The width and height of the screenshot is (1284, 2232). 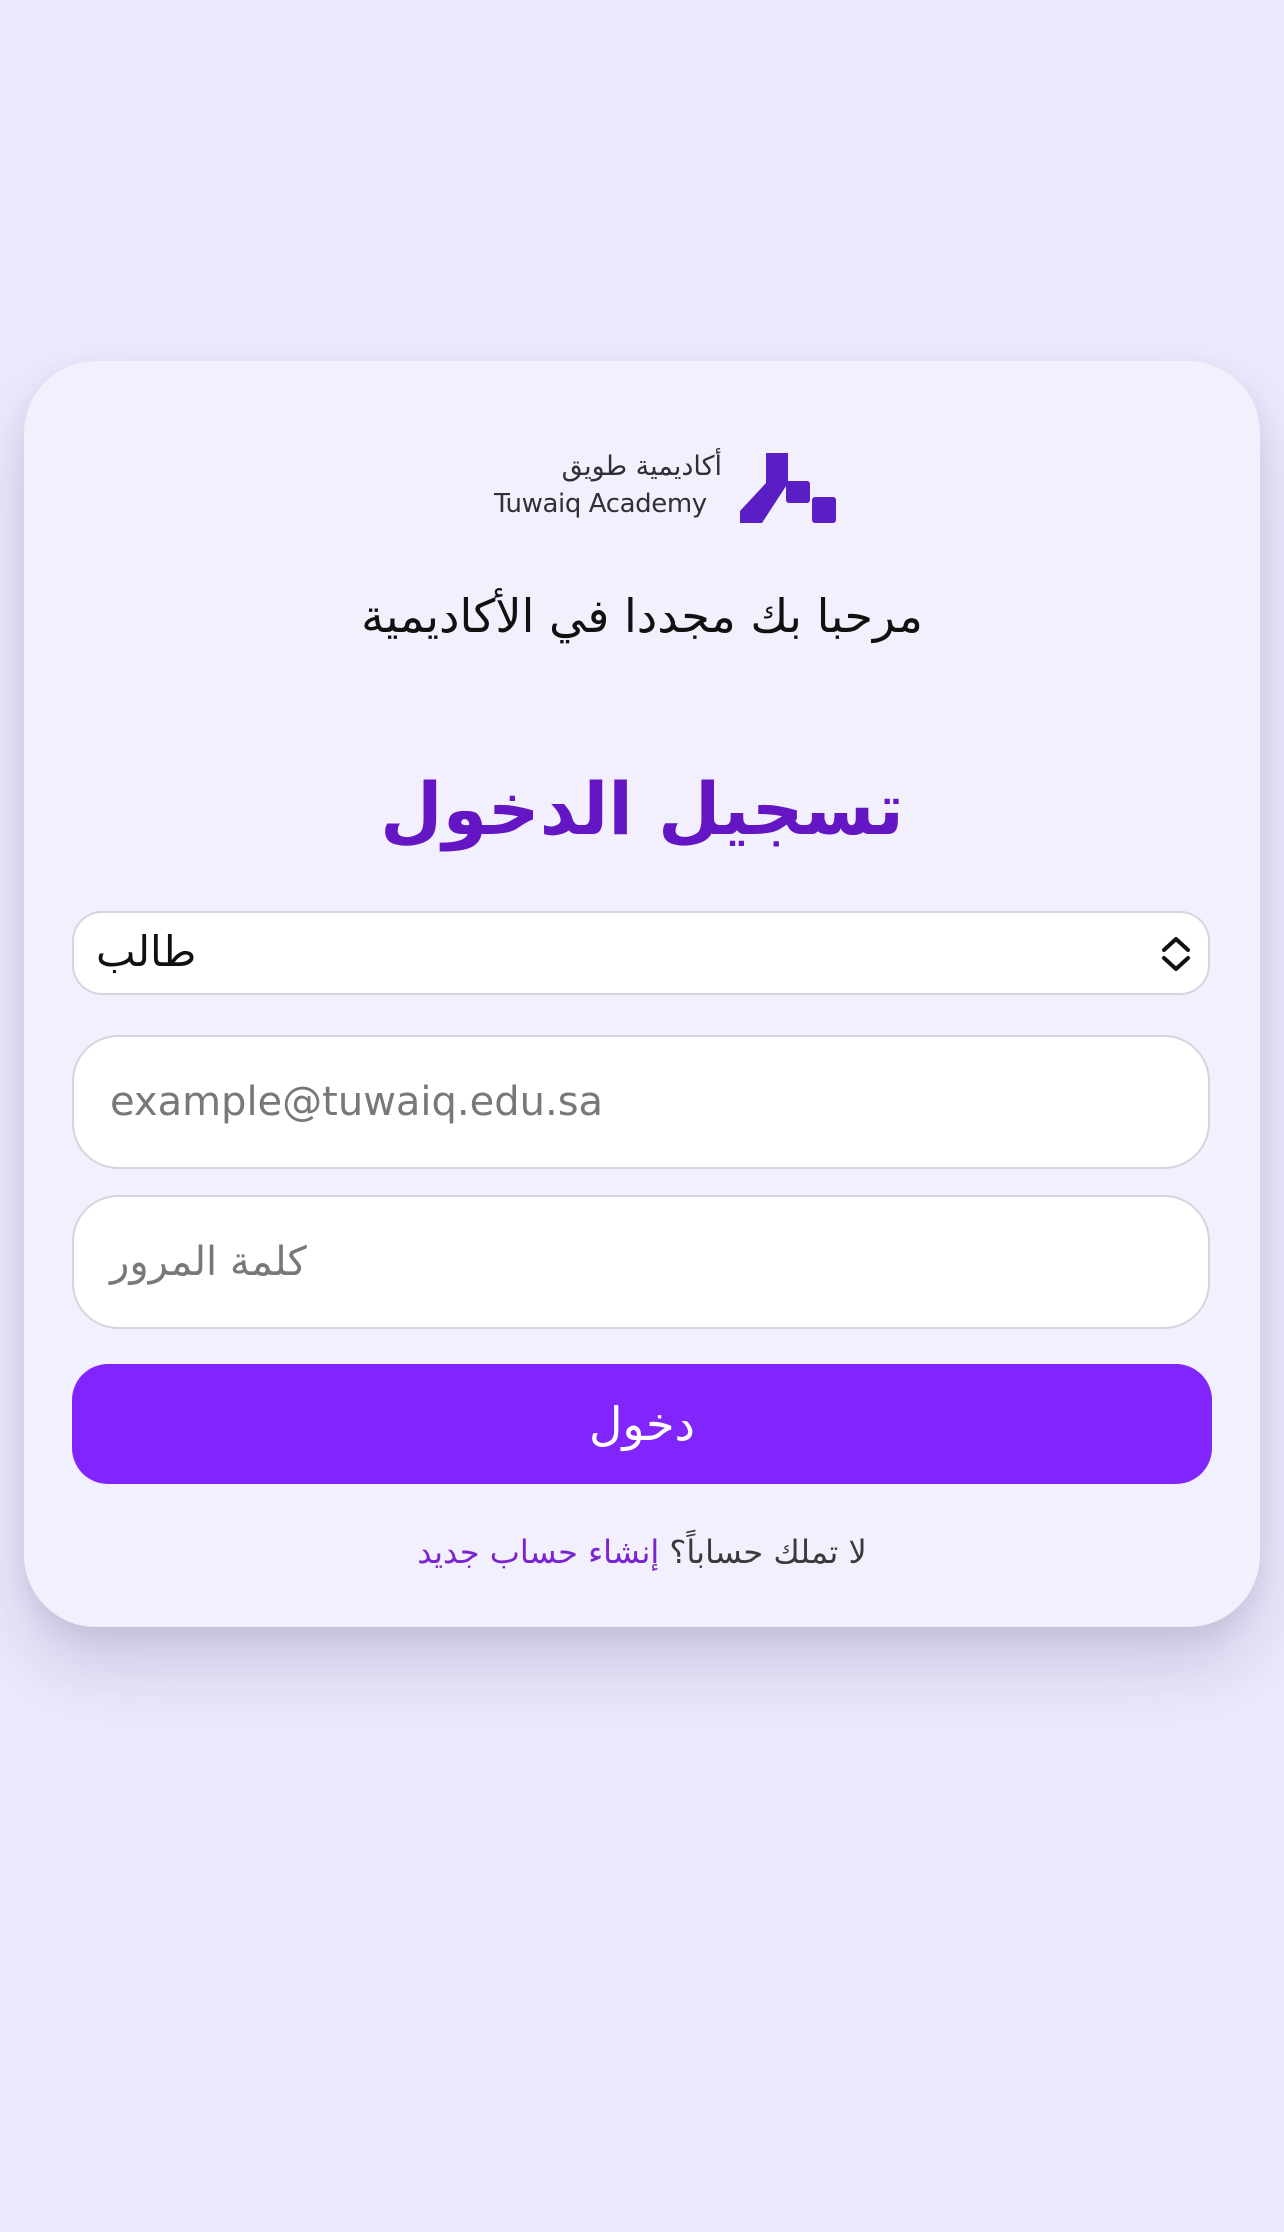 What do you see at coordinates (788, 488) in the screenshot?
I see `tuwaiq-mark-icon` at bounding box center [788, 488].